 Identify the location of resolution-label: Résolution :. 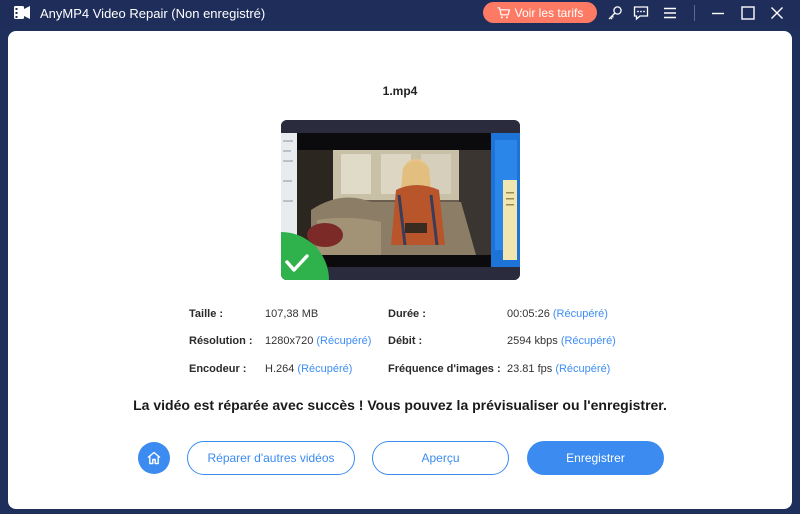
(221, 341).